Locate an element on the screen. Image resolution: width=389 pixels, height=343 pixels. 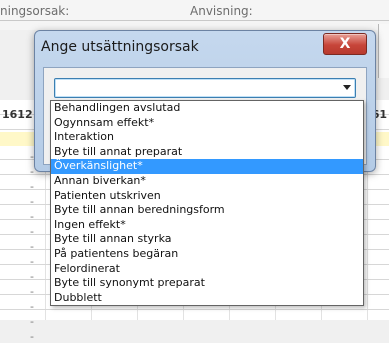
dropdown-option: Ingen effekt* is located at coordinates (207, 225).